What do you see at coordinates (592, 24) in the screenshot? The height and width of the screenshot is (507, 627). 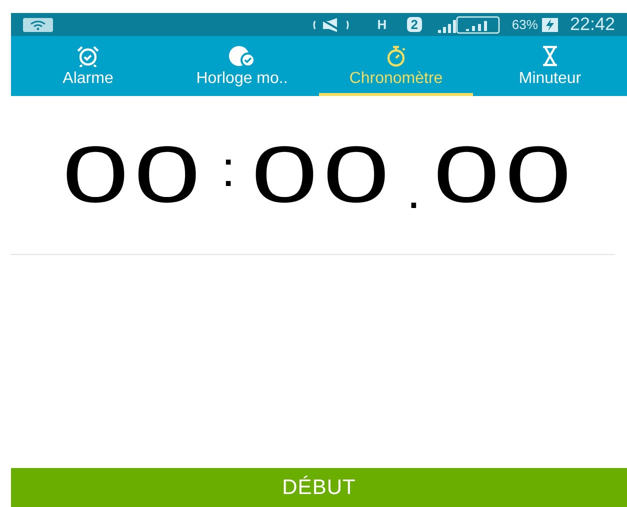 I see `clock-time: 22:42` at bounding box center [592, 24].